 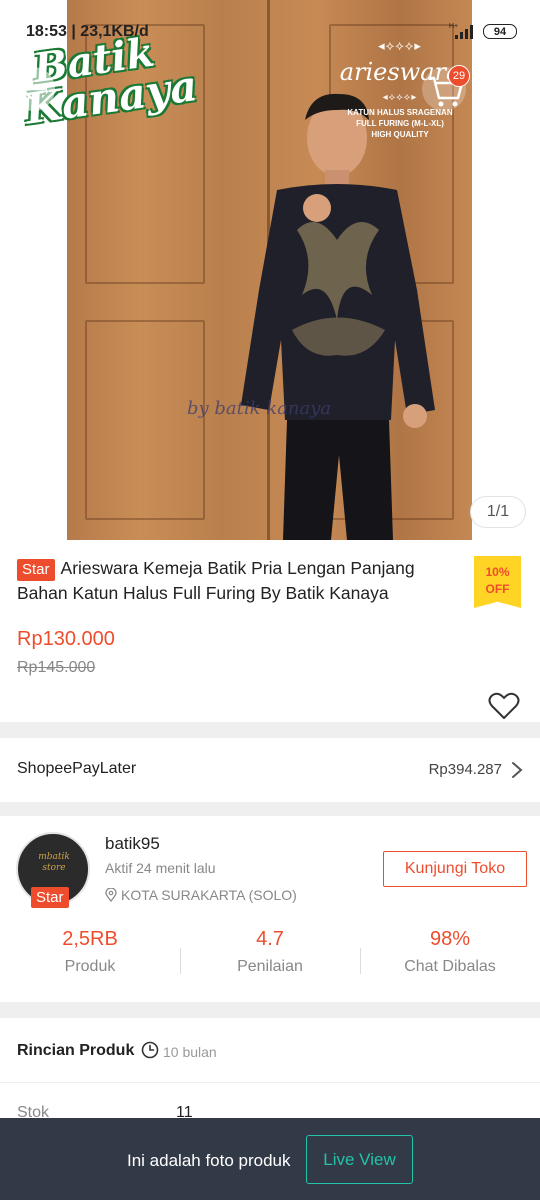 I want to click on watermark-text: by batik kanaya, so click(x=259, y=408).